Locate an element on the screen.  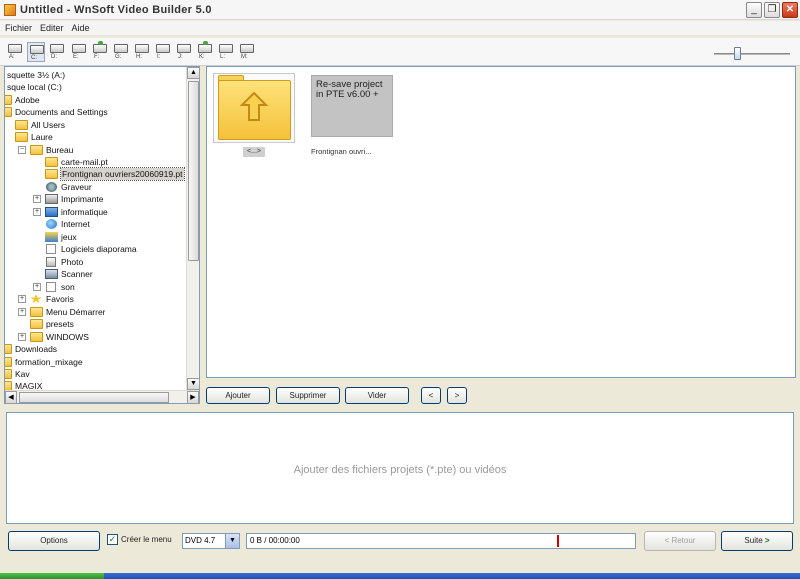
drive-toolbar: A: C: D: E: F: G: H: I: J: K: L: M: is located at coordinates (400, 52).